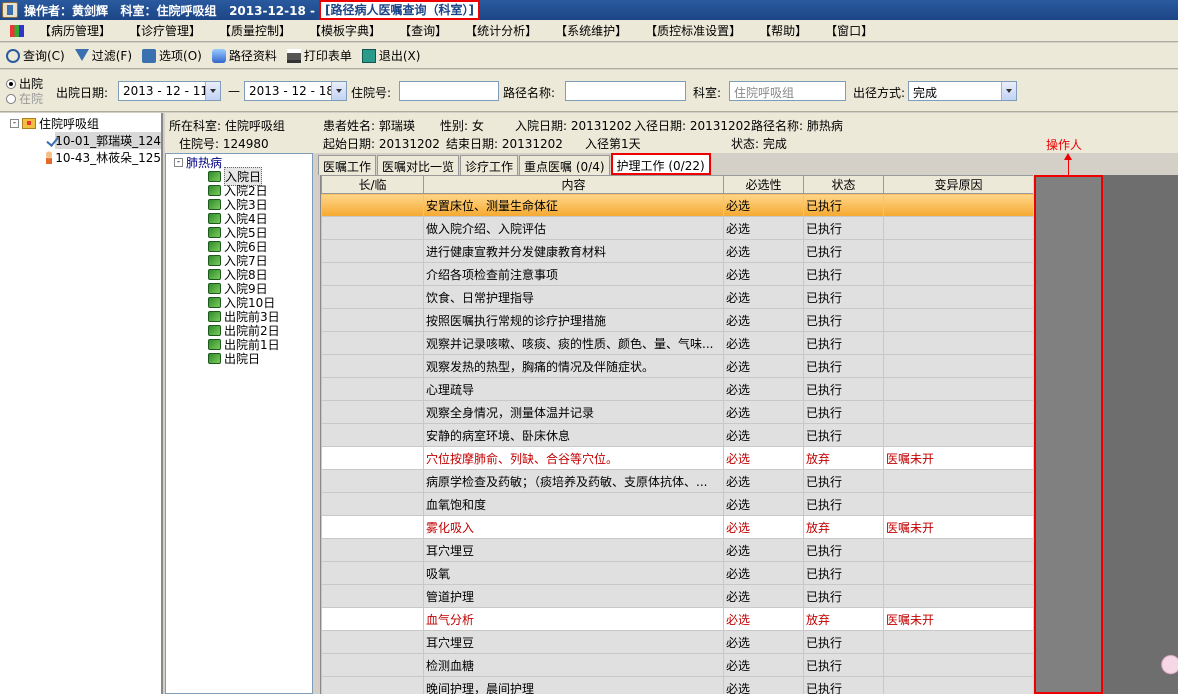 The width and height of the screenshot is (1178, 694). What do you see at coordinates (677, 343) in the screenshot?
I see `table-row: 观察并记录咳嗽、咳痰、痰的性质、颜色、量、气味... 必选 已执行` at bounding box center [677, 343].